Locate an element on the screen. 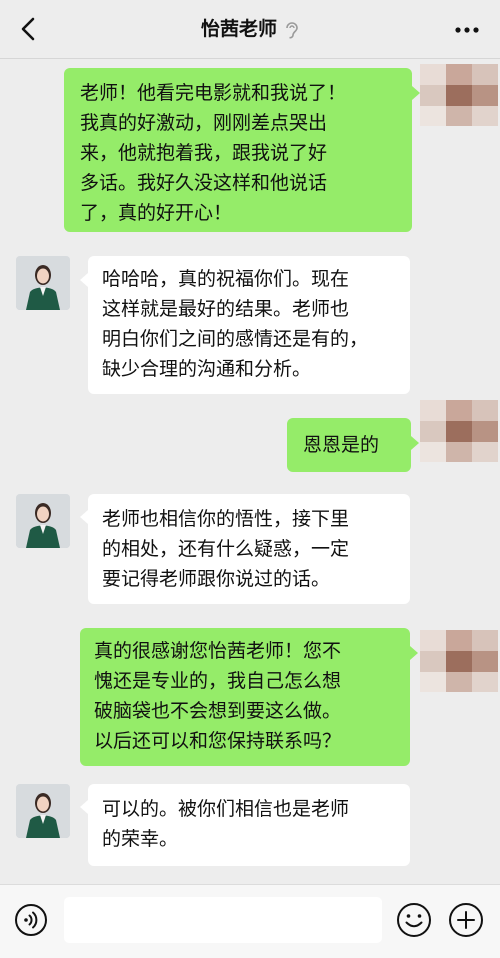  plus-icon is located at coordinates (466, 920).